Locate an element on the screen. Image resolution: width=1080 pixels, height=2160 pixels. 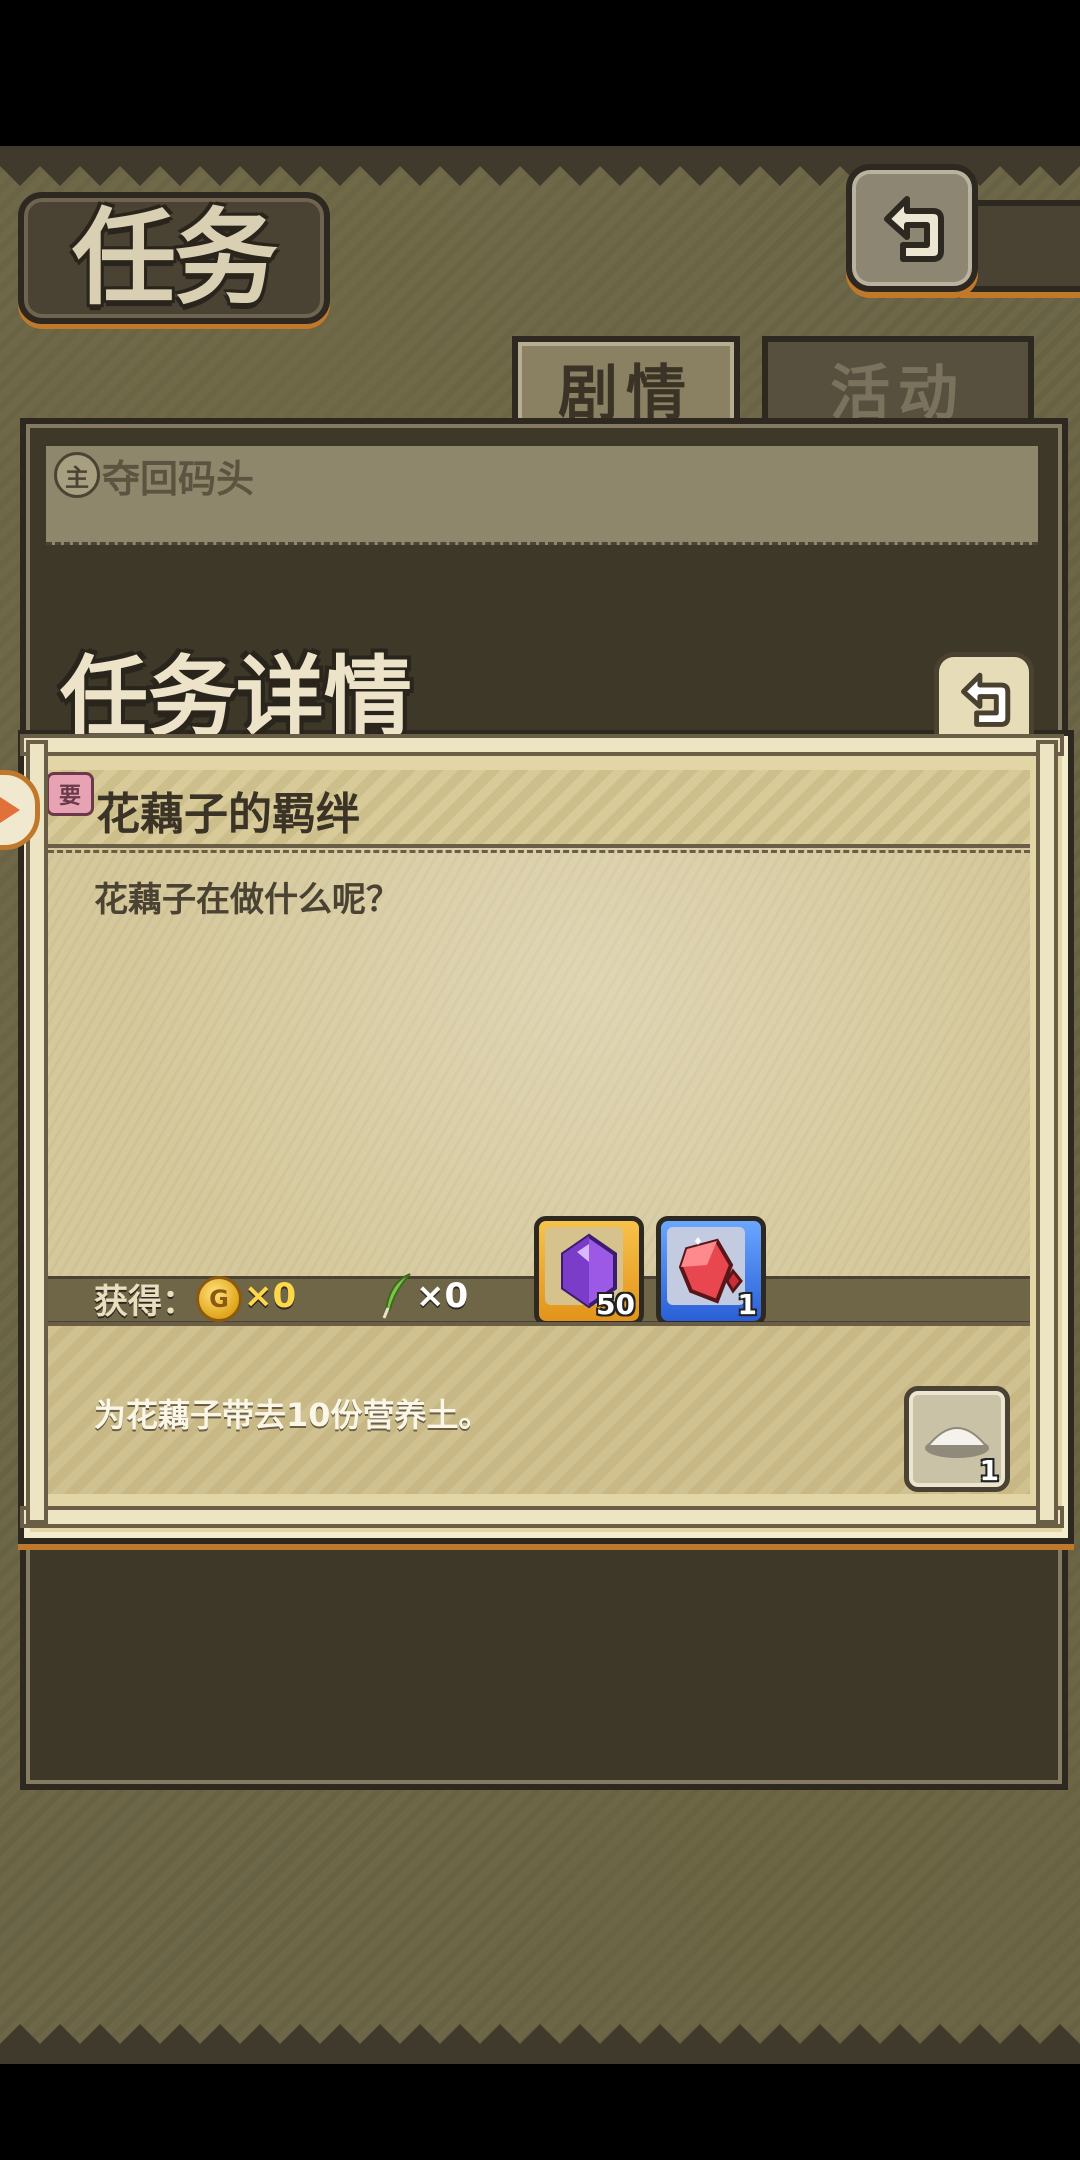
reward-item-red-gem-shard: 1 is located at coordinates (711, 1271).